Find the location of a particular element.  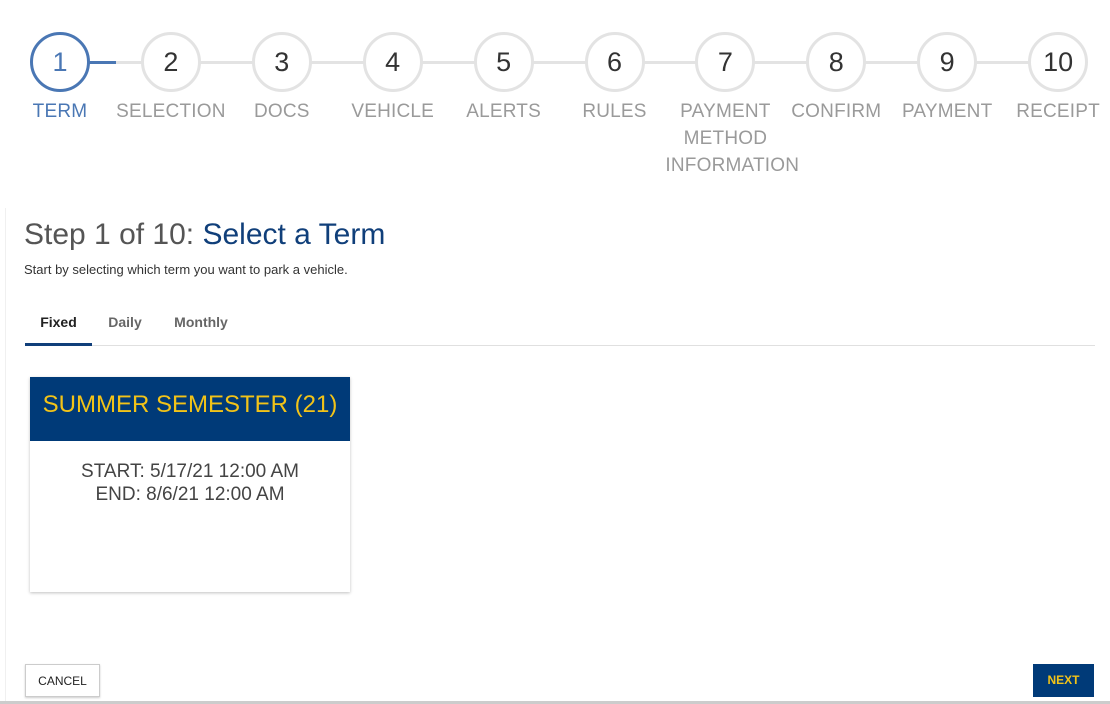

step-label: PAYMENT is located at coordinates (947, 111).